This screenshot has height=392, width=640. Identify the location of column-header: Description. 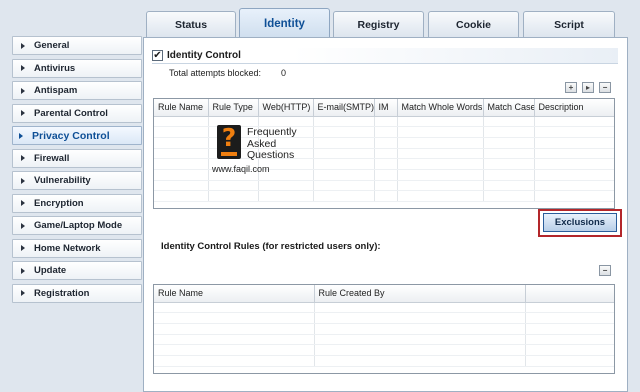
(574, 108).